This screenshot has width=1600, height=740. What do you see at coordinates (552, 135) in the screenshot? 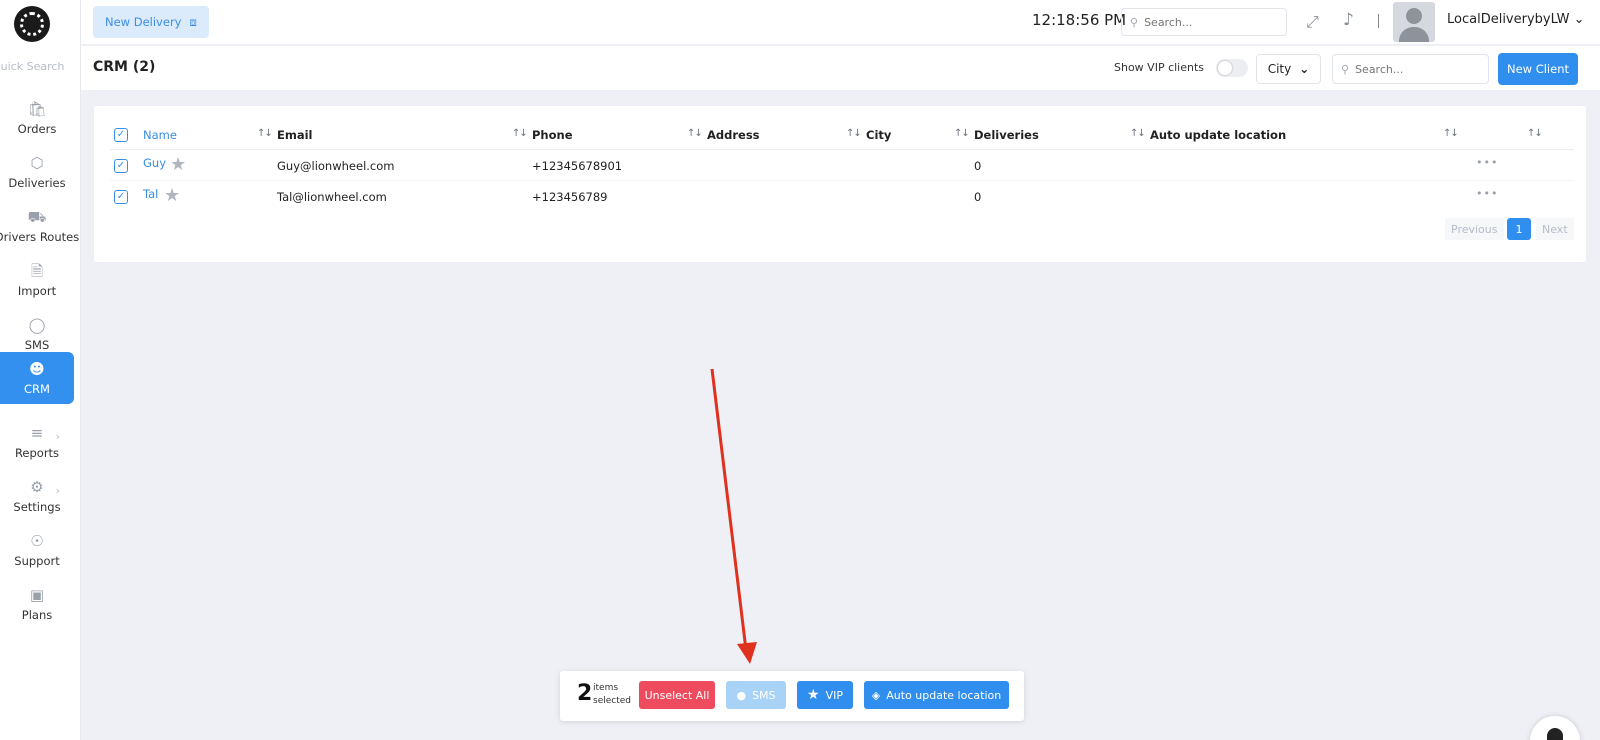
I see `column-header-phone: Phone` at bounding box center [552, 135].